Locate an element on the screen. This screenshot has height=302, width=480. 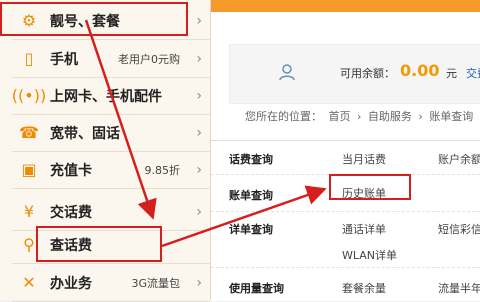
arrow-to-history-bill is located at coordinates (242, 218).